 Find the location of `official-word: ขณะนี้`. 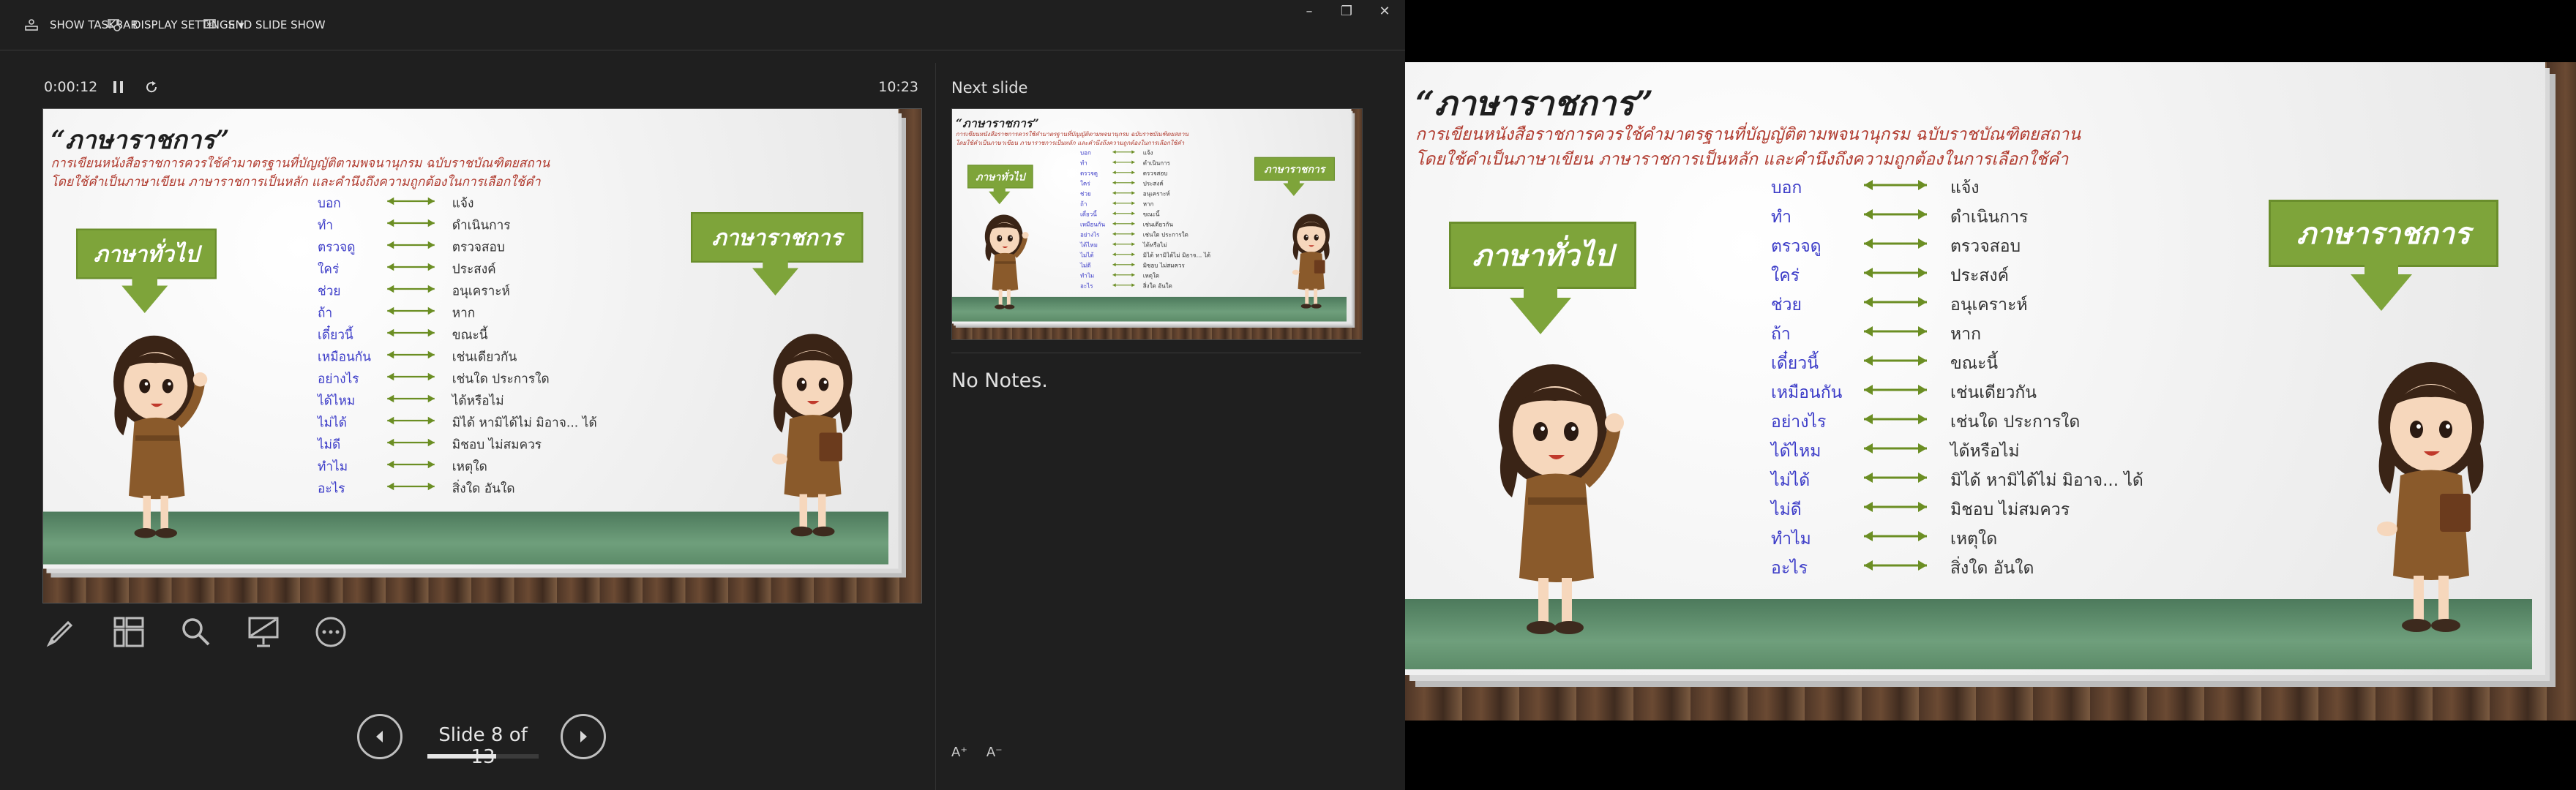

official-word: ขณะนี้ is located at coordinates (470, 335).